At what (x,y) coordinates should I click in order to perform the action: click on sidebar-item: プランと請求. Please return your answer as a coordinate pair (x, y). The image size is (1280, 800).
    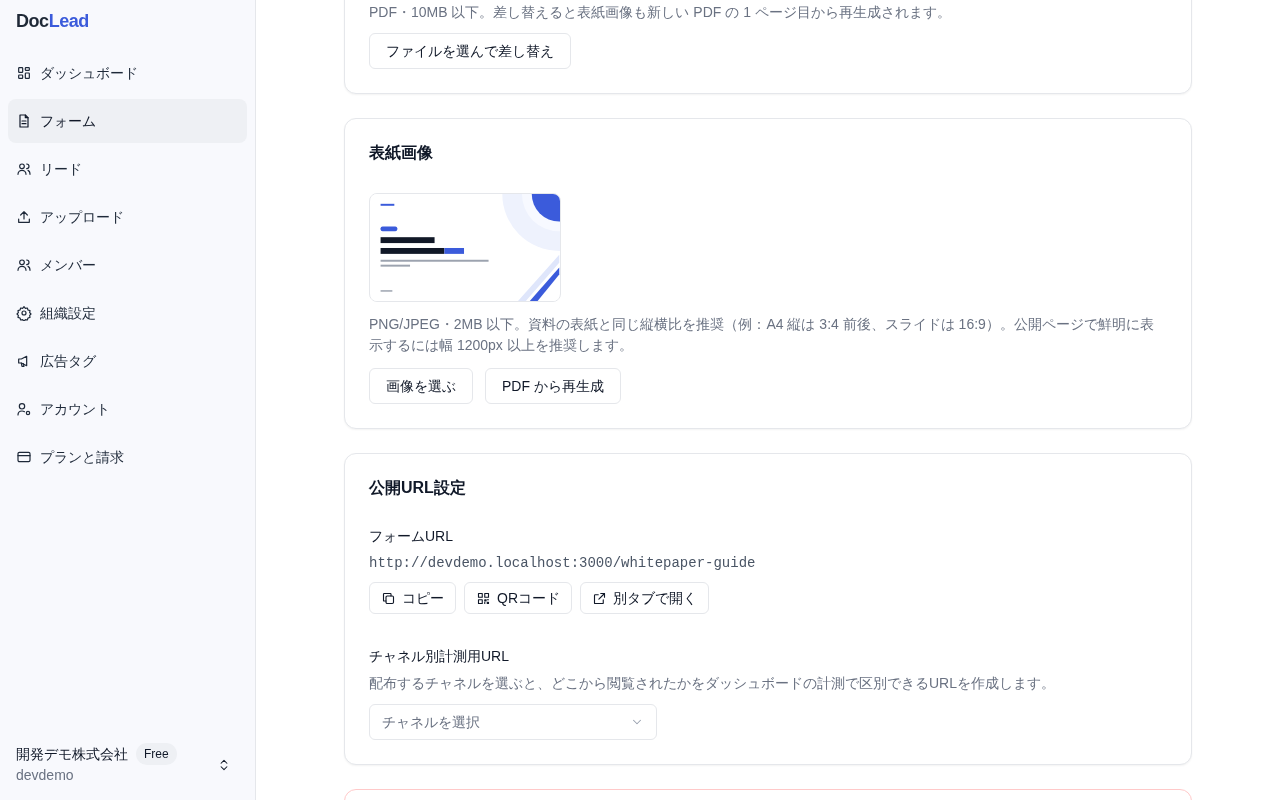
    Looking at the image, I should click on (127, 457).